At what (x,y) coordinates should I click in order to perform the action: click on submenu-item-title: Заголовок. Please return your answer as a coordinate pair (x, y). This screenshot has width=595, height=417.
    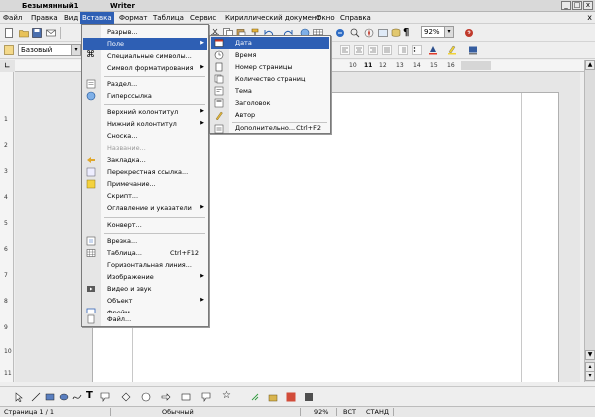
    Looking at the image, I should click on (270, 103).